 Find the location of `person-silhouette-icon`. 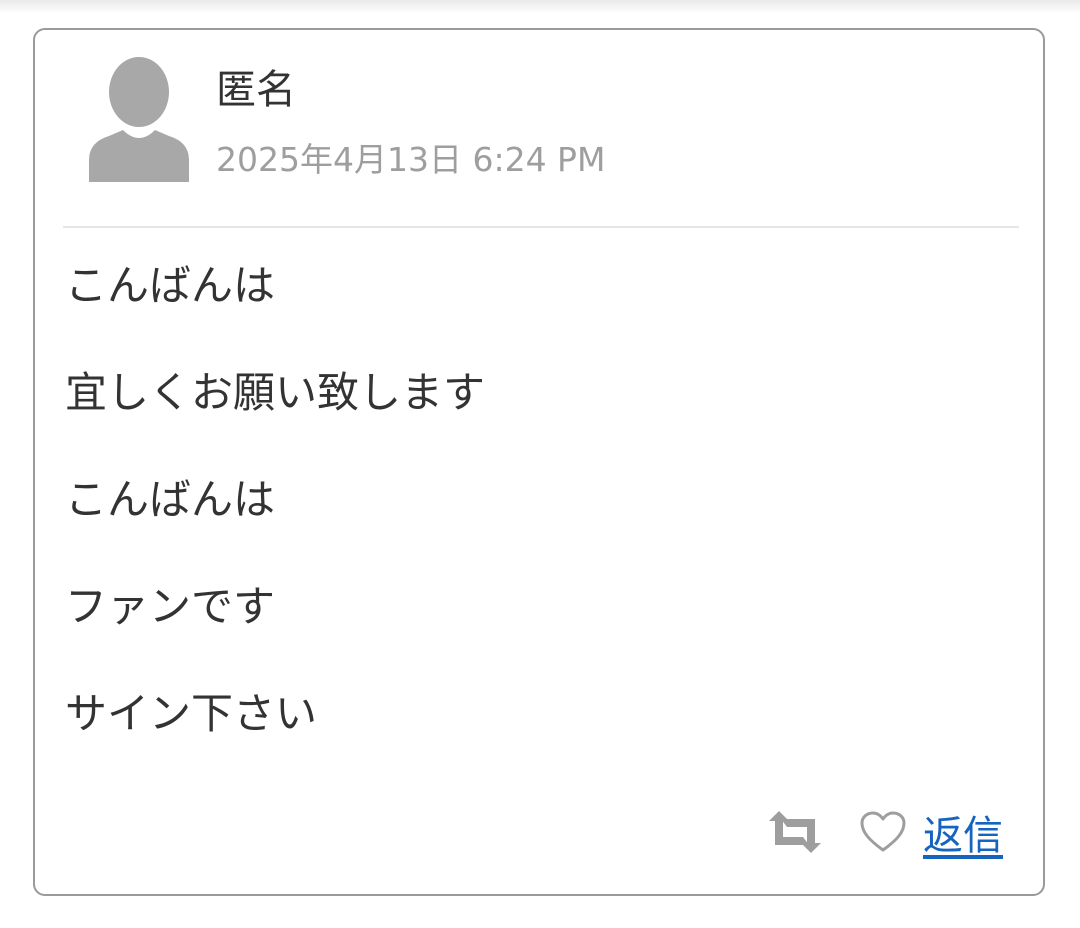

person-silhouette-icon is located at coordinates (139, 119).